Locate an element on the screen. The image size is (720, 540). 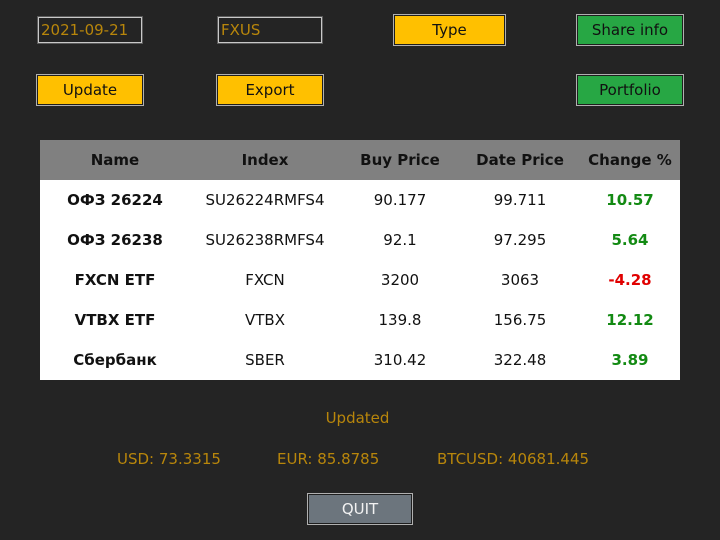
row-index: SBER is located at coordinates (265, 360).